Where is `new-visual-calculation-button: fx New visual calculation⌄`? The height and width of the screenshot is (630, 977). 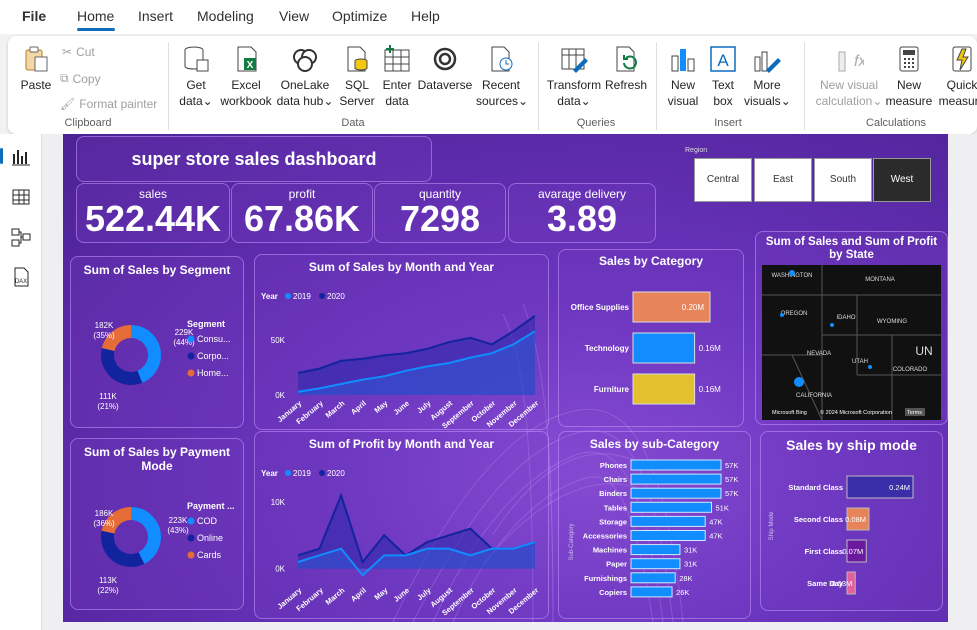
new-visual-calculation-button: fx New visual calculation⌄ is located at coordinates (849, 76).